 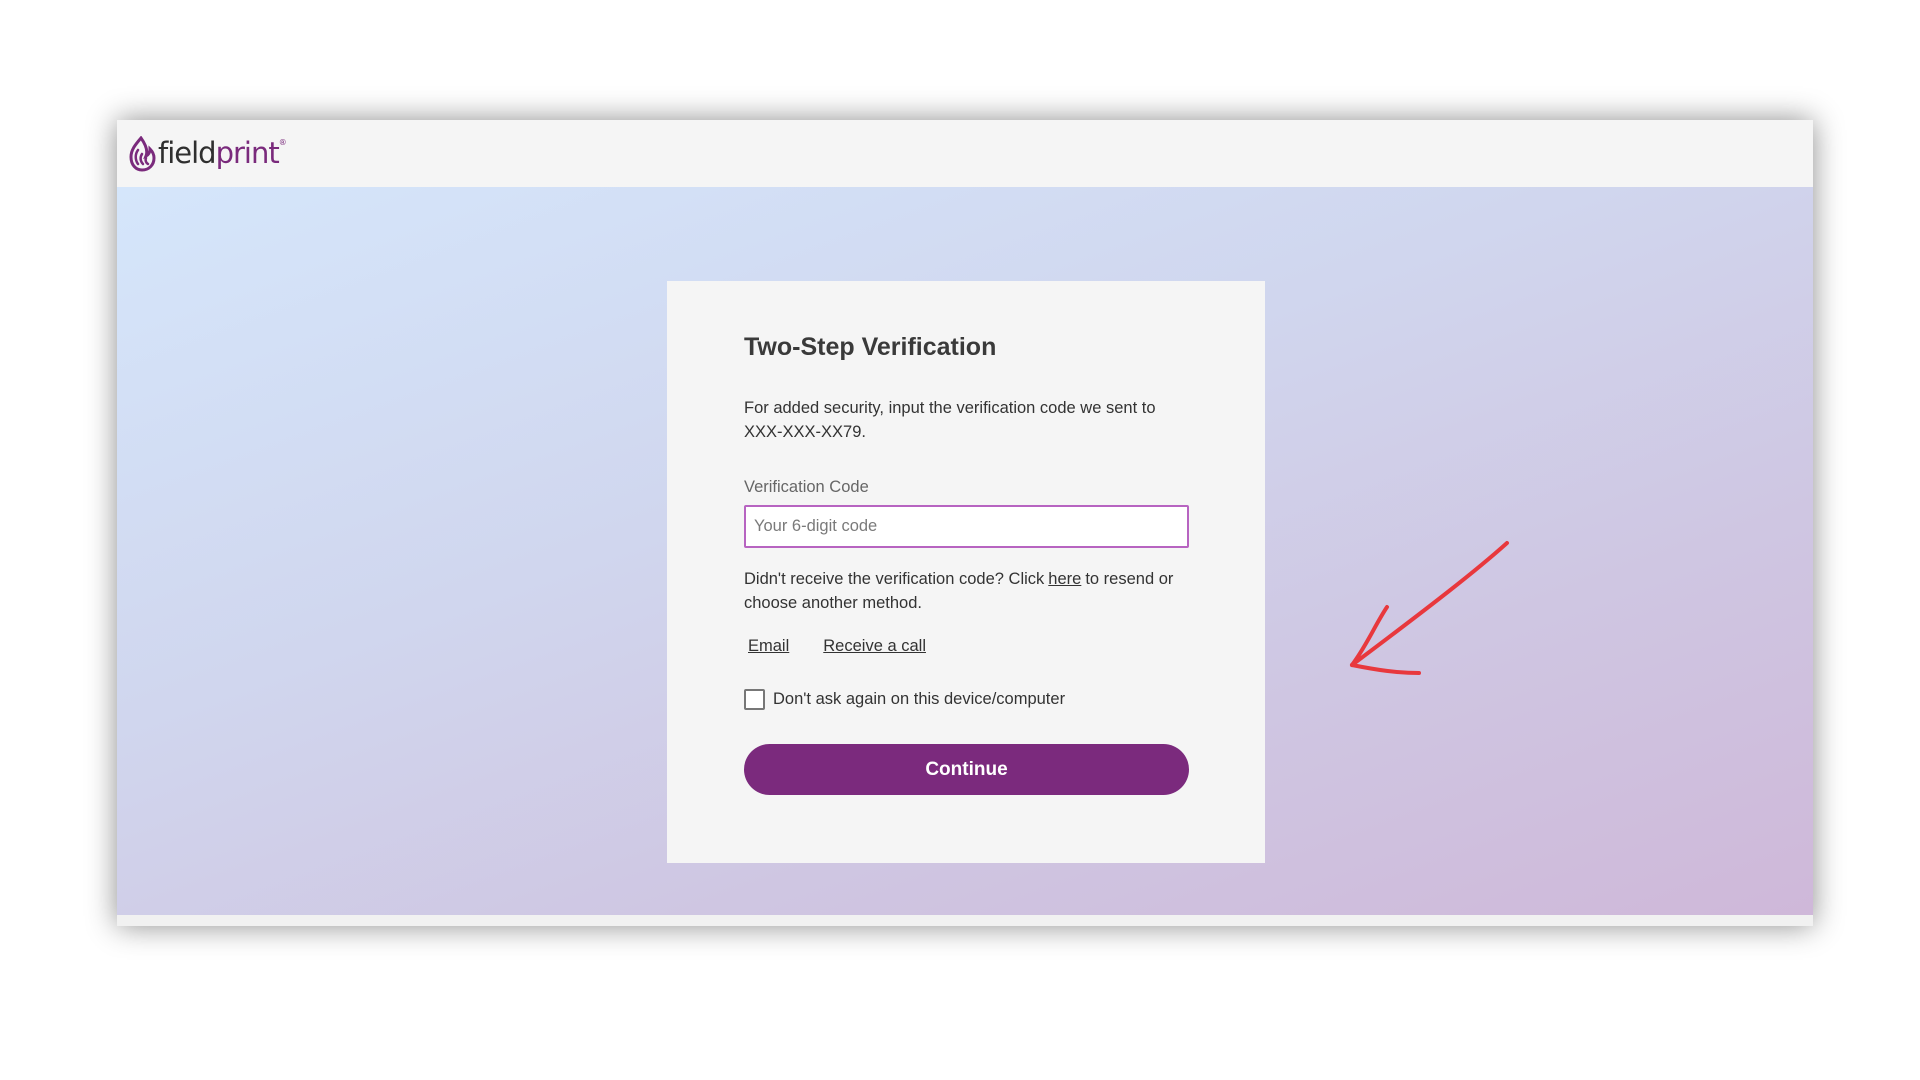 What do you see at coordinates (919, 699) in the screenshot?
I see `remember-device-label: Don't ask again on this device/computer` at bounding box center [919, 699].